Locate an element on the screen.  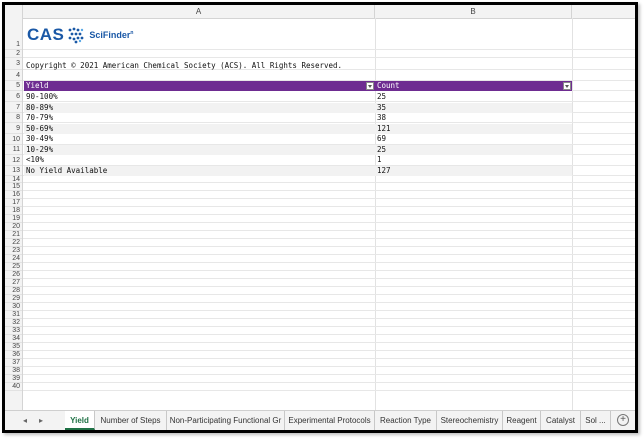
logo-brand: CAS is located at coordinates (46, 34).